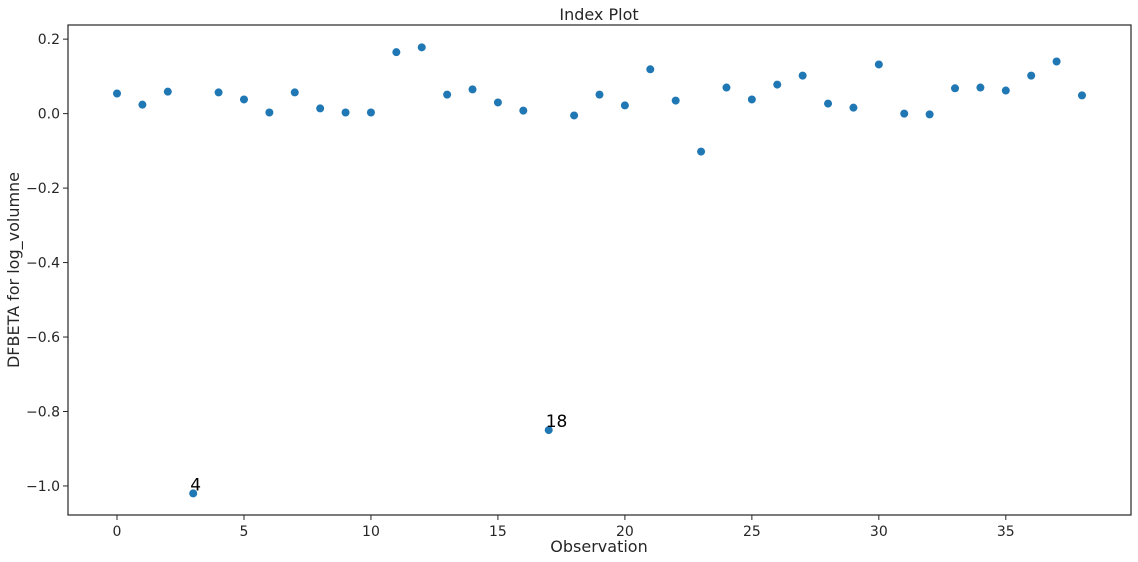 Image resolution: width=1138 pixels, height=562 pixels. Describe the element at coordinates (752, 532) in the screenshot. I see `x-tick-label: 25` at that location.